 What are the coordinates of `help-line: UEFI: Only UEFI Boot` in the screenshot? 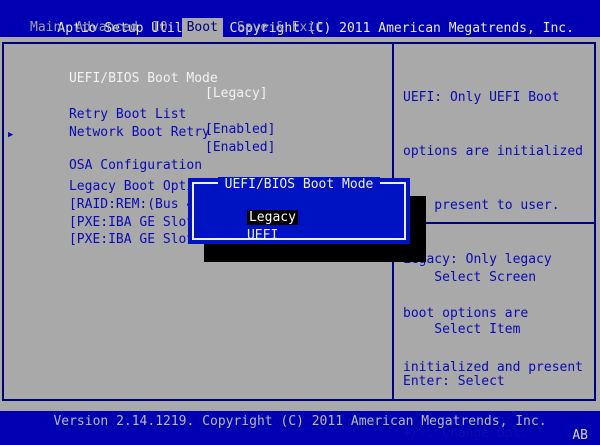 It's located at (481, 97).